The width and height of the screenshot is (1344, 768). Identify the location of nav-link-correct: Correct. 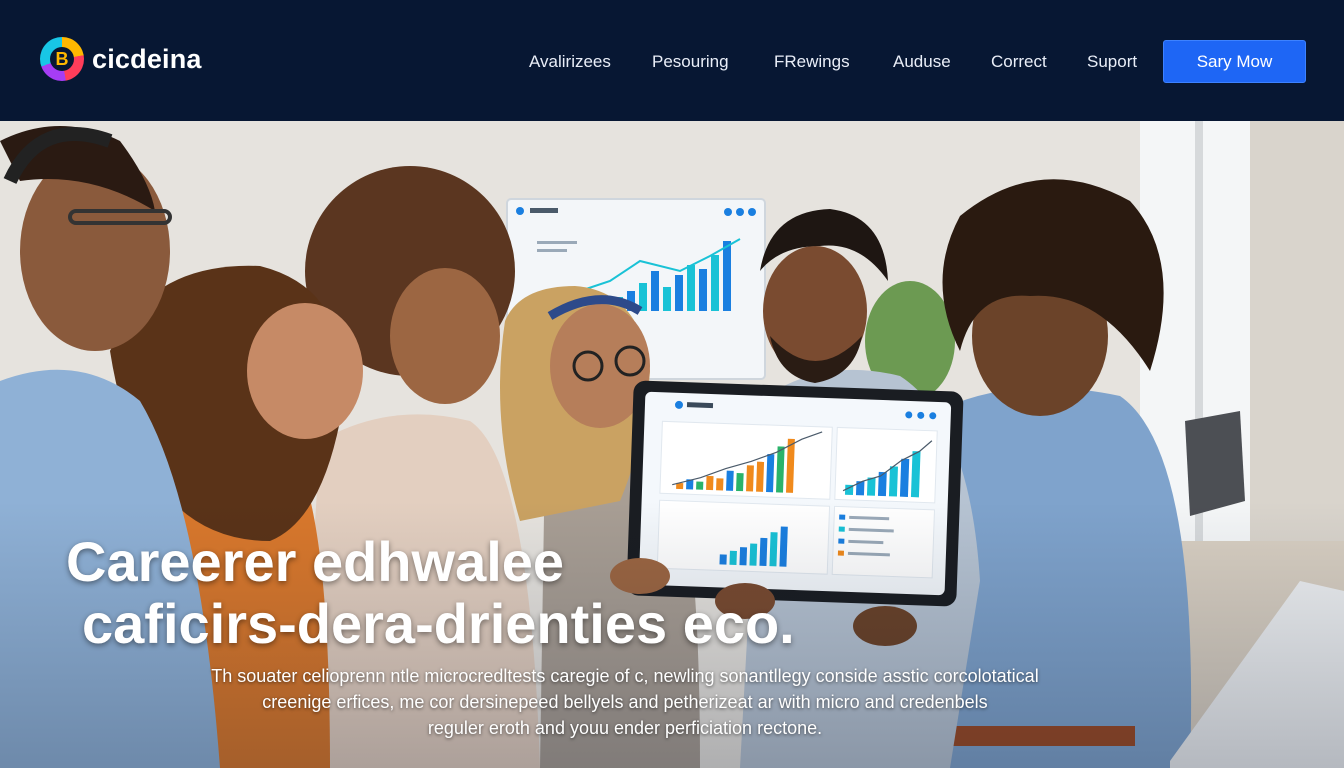
(1019, 62).